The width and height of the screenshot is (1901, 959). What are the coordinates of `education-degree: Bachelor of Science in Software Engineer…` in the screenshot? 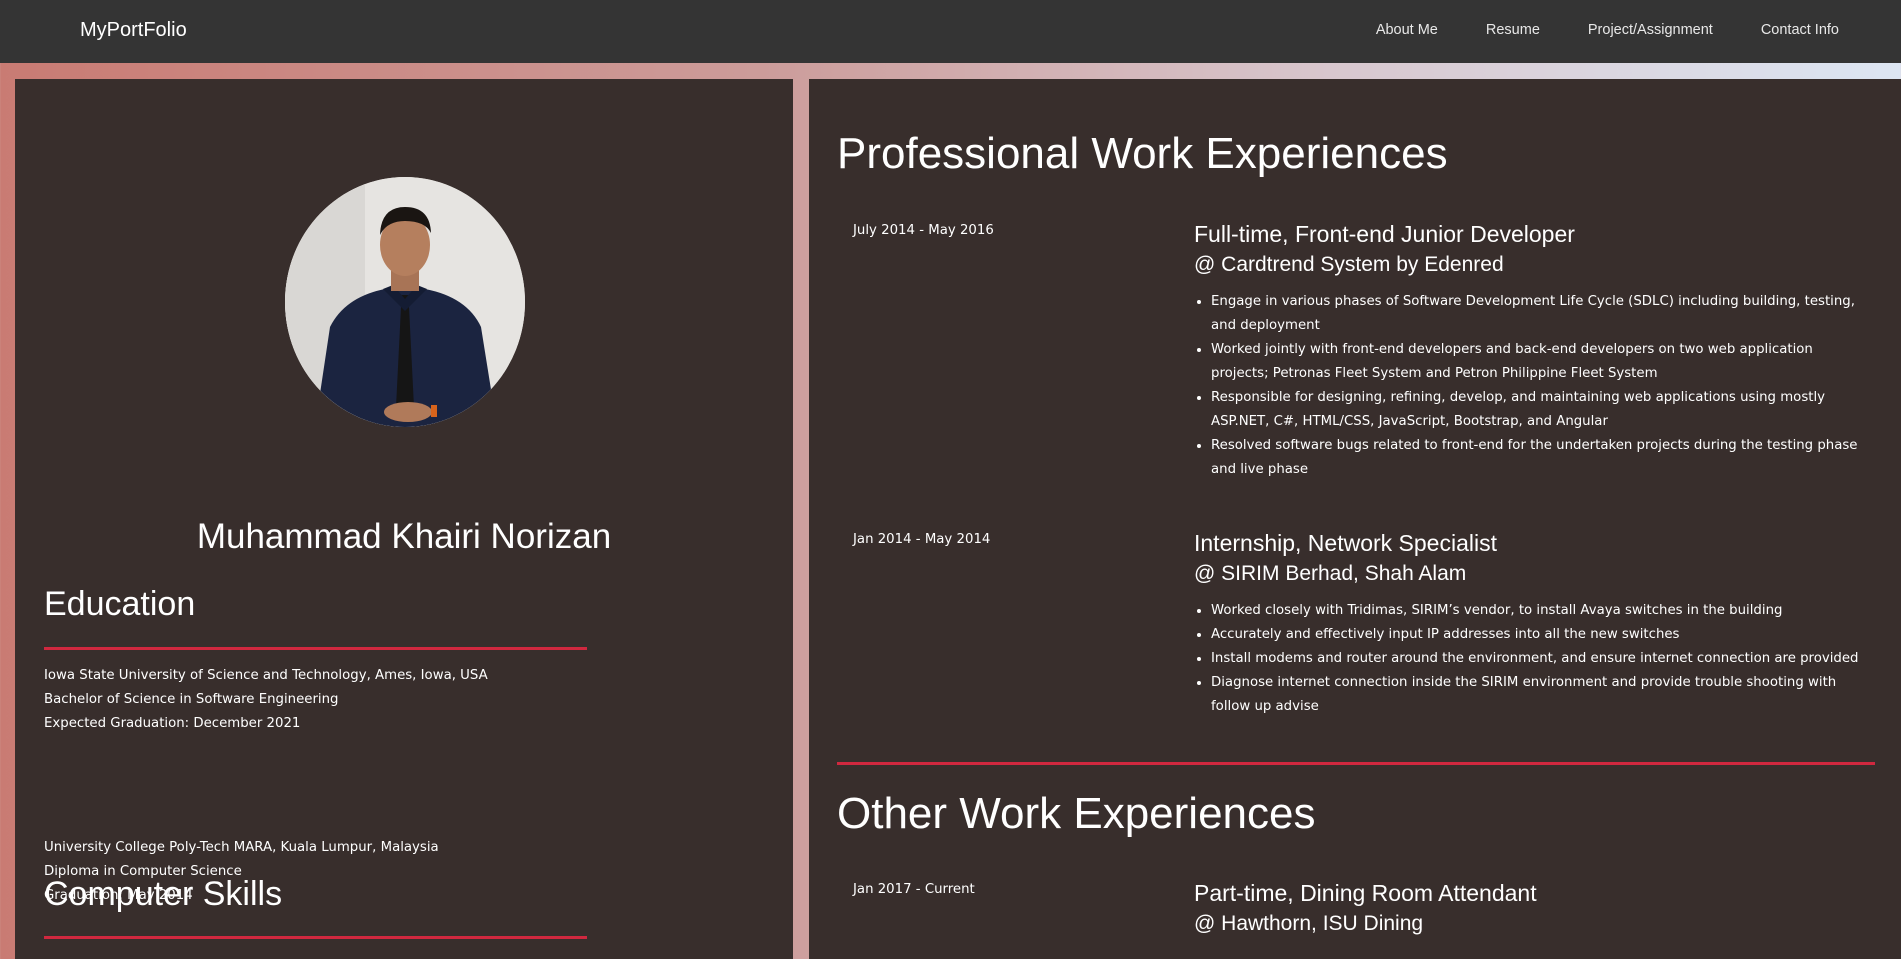 It's located at (191, 699).